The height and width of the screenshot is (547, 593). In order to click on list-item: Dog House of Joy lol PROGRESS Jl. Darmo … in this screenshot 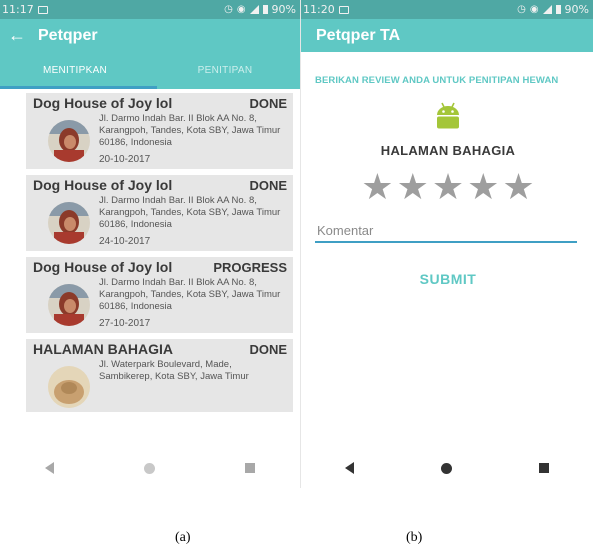, I will do `click(159, 295)`.